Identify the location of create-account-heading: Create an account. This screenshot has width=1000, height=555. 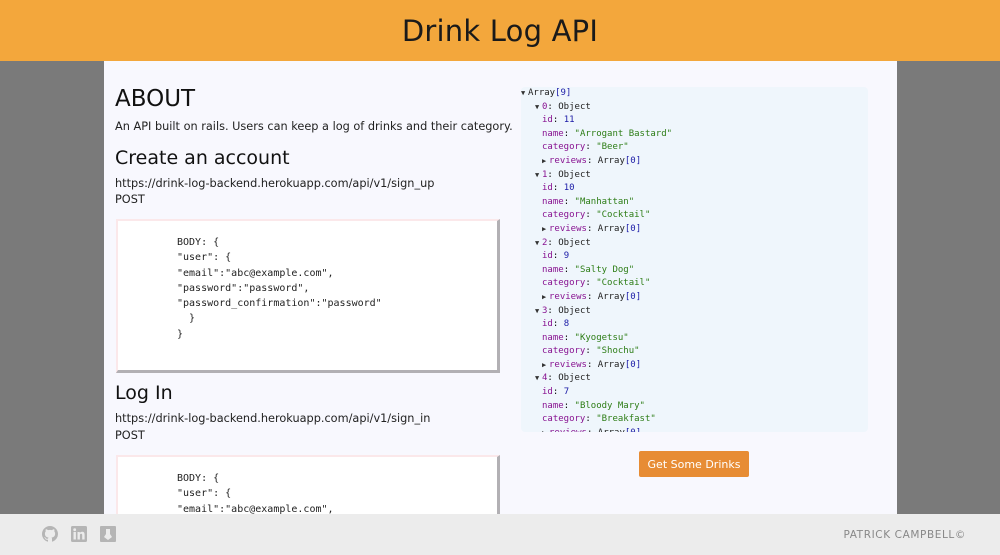
(202, 158).